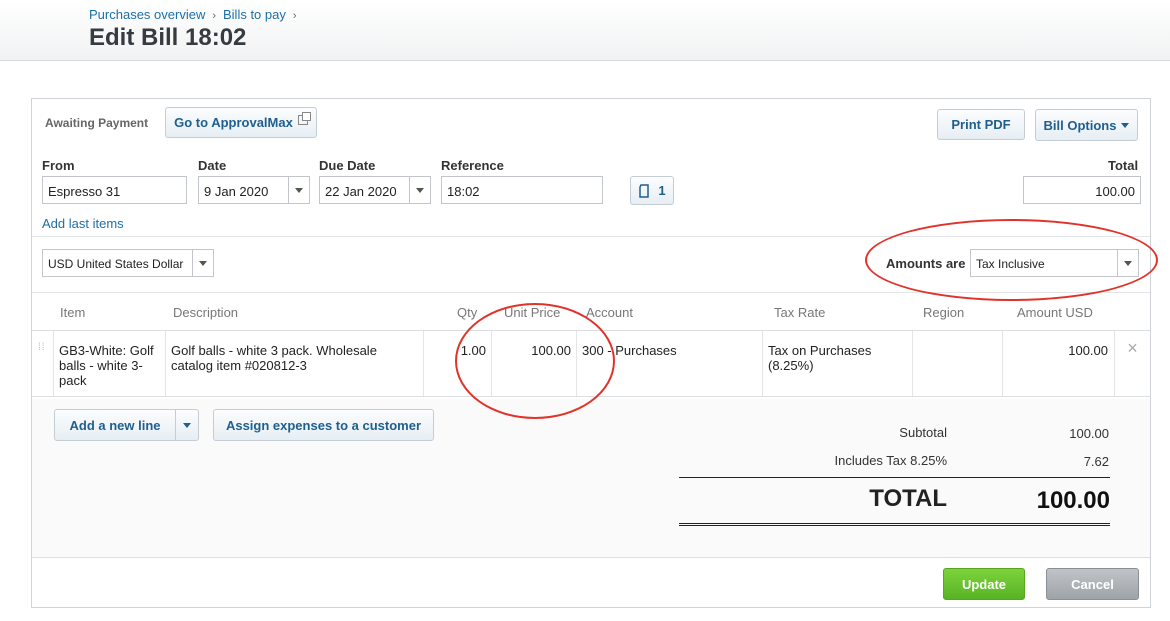 The height and width of the screenshot is (621, 1170). I want to click on date-input: 9 Jan 2020, so click(254, 190).